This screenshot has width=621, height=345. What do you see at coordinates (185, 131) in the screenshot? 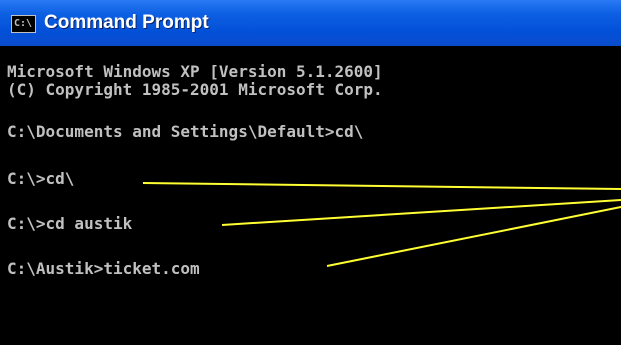
I see `console-line-cd-root-from-documents: C:\Documents and Settings\Default>cd\` at bounding box center [185, 131].